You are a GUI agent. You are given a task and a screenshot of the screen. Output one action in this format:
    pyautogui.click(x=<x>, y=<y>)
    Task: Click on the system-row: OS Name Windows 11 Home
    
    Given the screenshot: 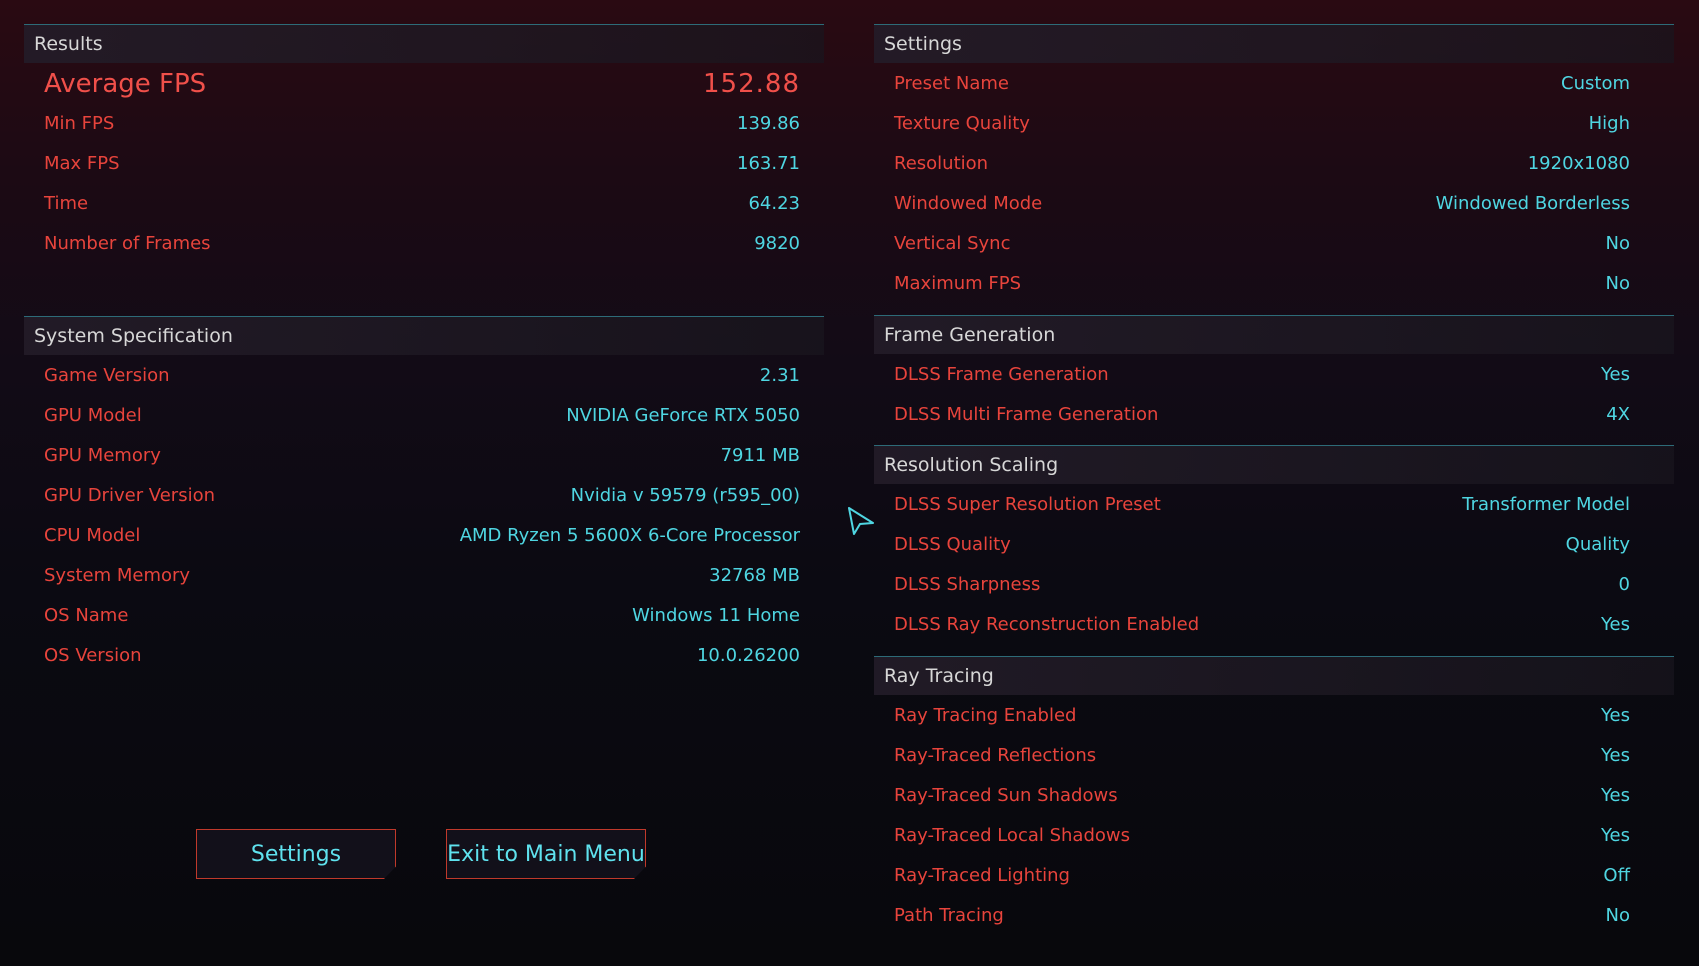 What is the action you would take?
    pyautogui.click(x=422, y=616)
    